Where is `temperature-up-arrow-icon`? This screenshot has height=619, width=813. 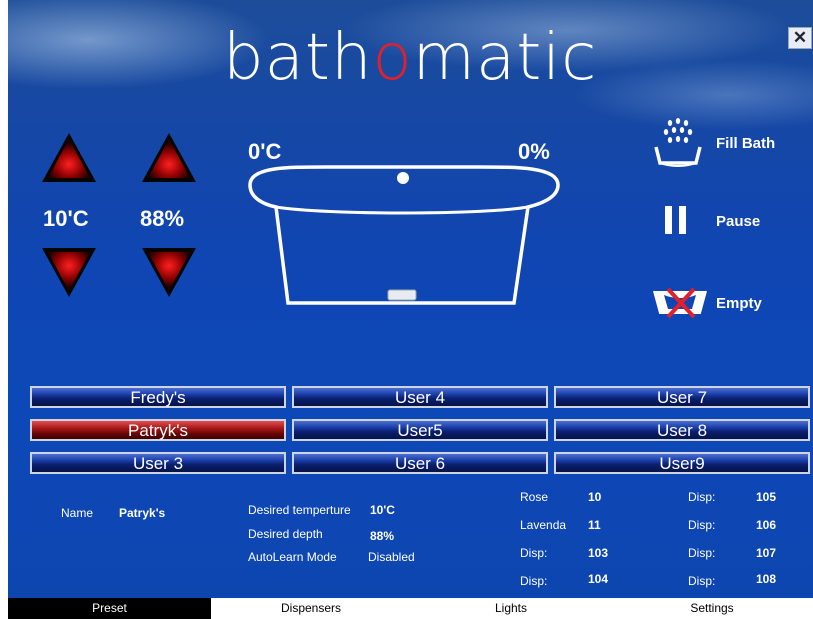
temperature-up-arrow-icon is located at coordinates (69, 157).